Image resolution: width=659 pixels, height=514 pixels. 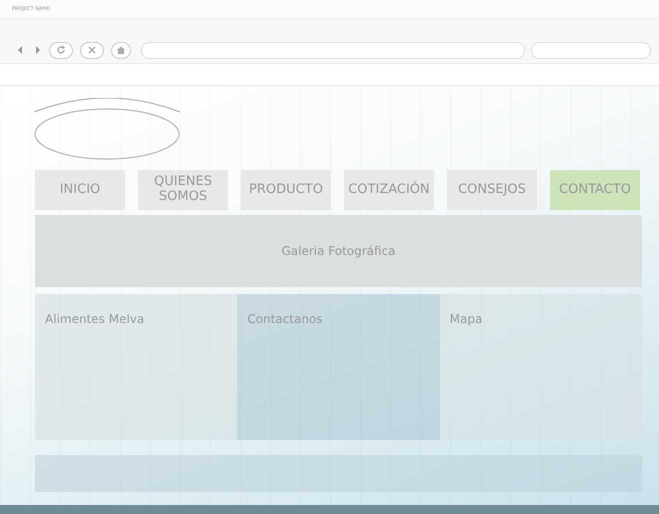 I want to click on nav-tab: CONTACTO, so click(x=595, y=190).